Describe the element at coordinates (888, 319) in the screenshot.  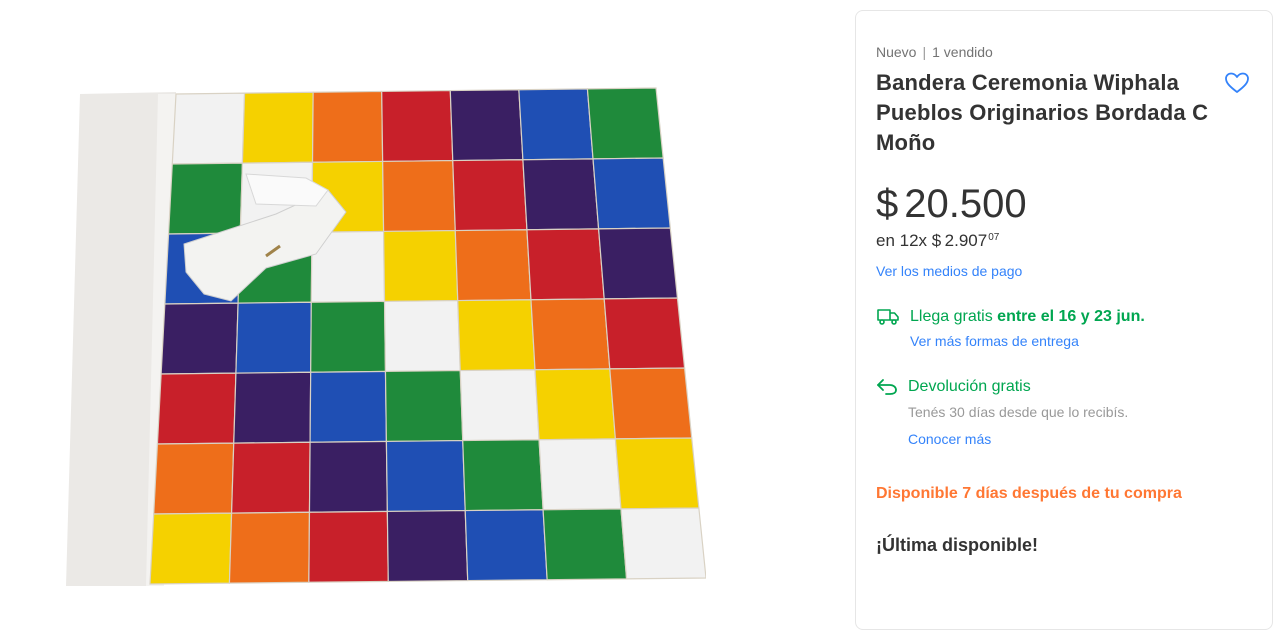
I see `truck-icon` at that location.